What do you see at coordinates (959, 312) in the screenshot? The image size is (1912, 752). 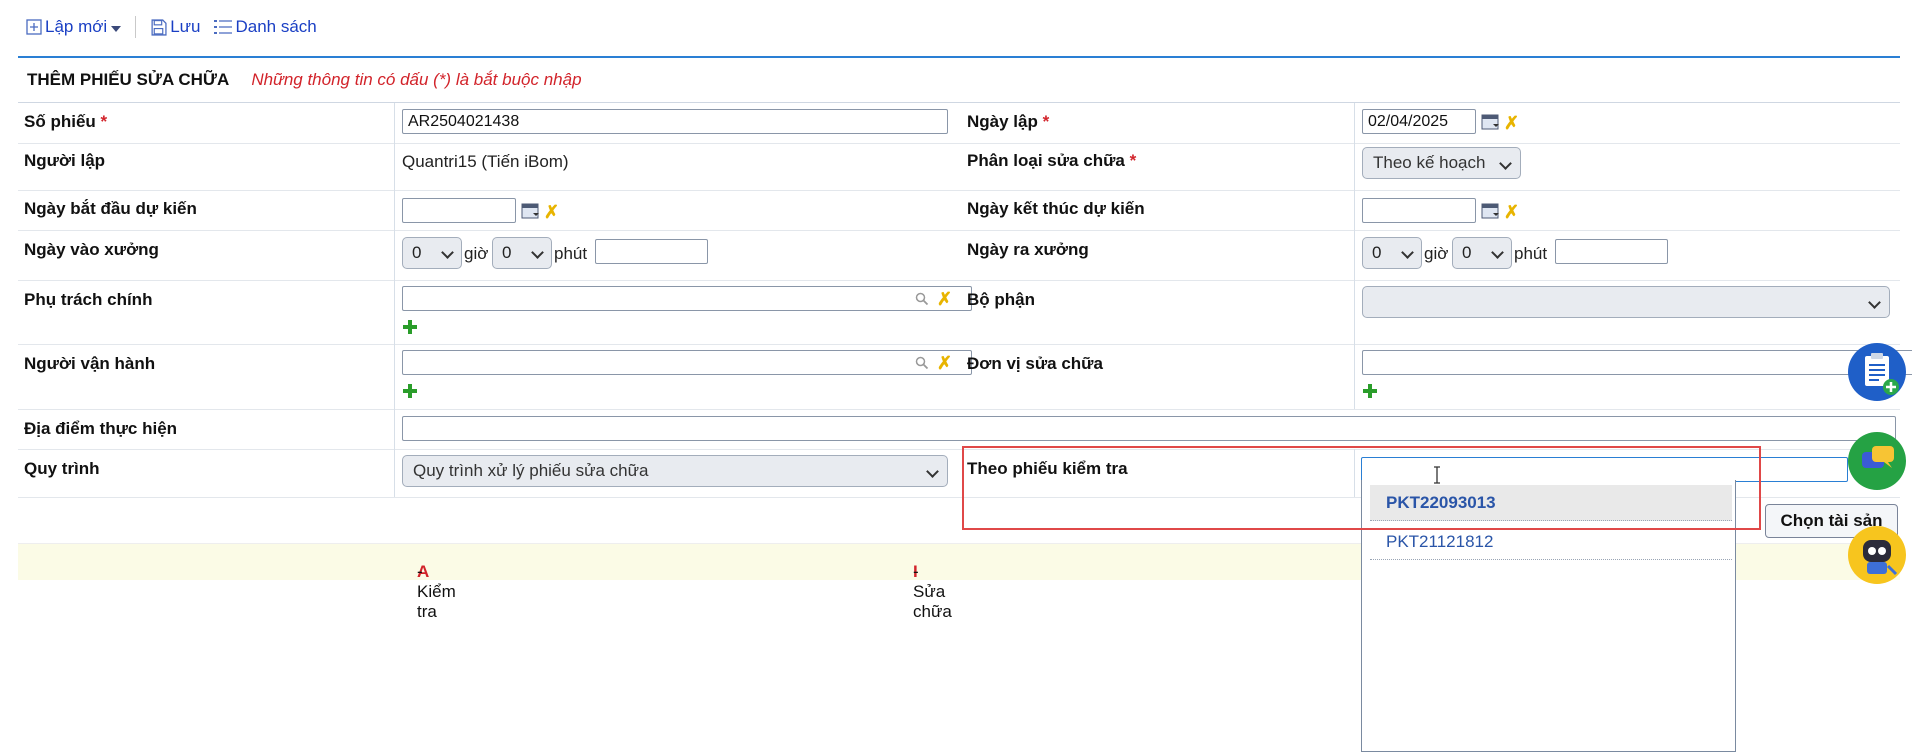 I see `form-row: Phụ trách chính ✗ Bộ phận` at bounding box center [959, 312].